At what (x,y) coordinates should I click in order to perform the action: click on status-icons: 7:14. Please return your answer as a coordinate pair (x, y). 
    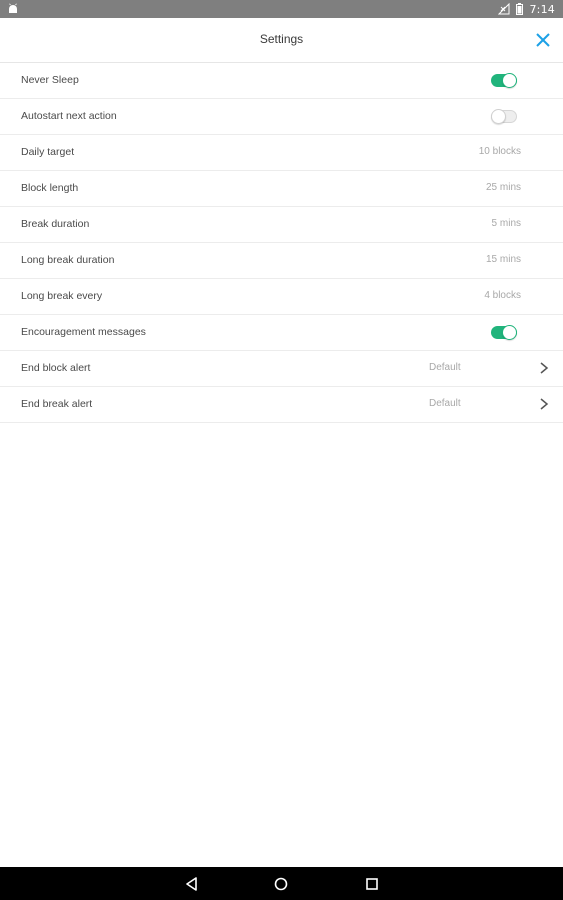
    Looking at the image, I should click on (526, 9).